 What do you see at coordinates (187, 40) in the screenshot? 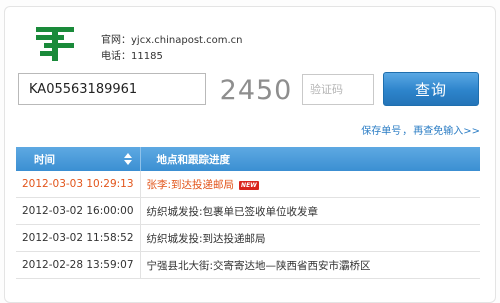
I see `website-url: yjcx.chinapost.com.cn` at bounding box center [187, 40].